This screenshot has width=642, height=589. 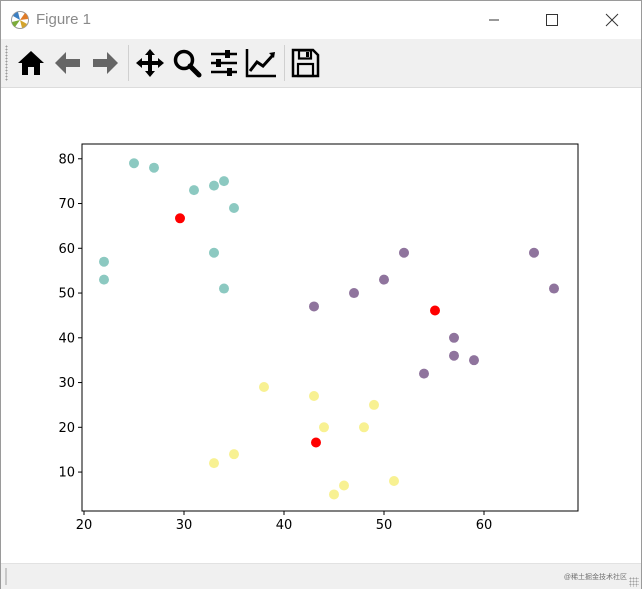 What do you see at coordinates (84, 525) in the screenshot?
I see `x-tick-label: 20` at bounding box center [84, 525].